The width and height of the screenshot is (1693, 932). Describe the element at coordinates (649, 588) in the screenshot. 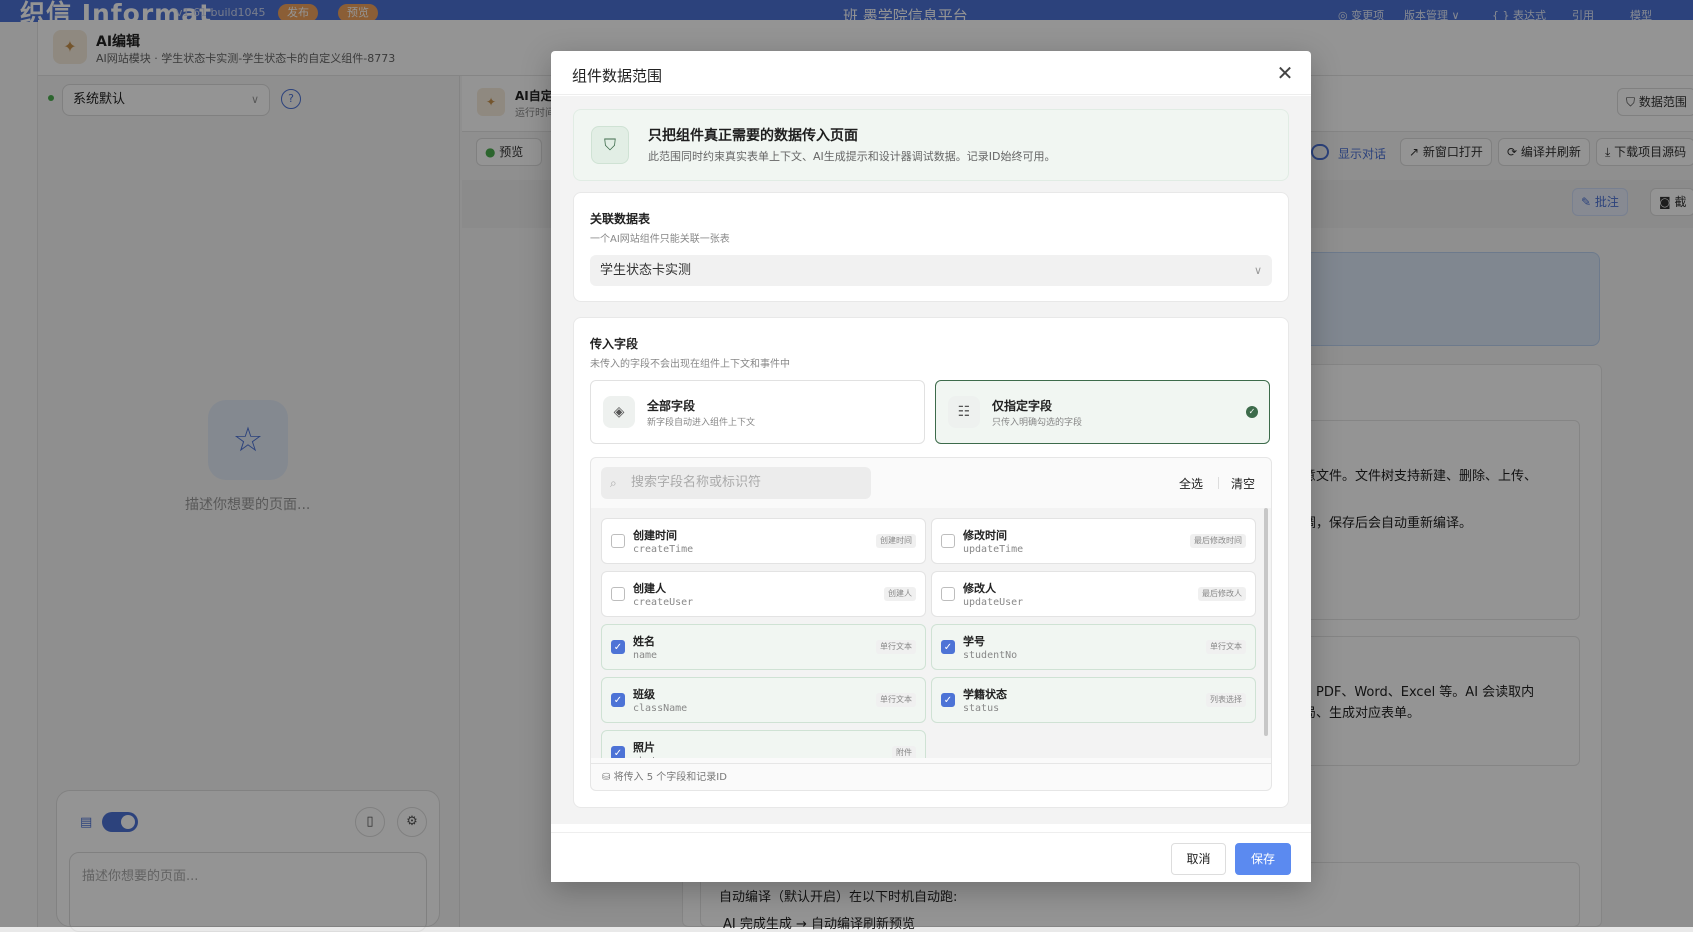

I see `field-name: 创建人` at that location.